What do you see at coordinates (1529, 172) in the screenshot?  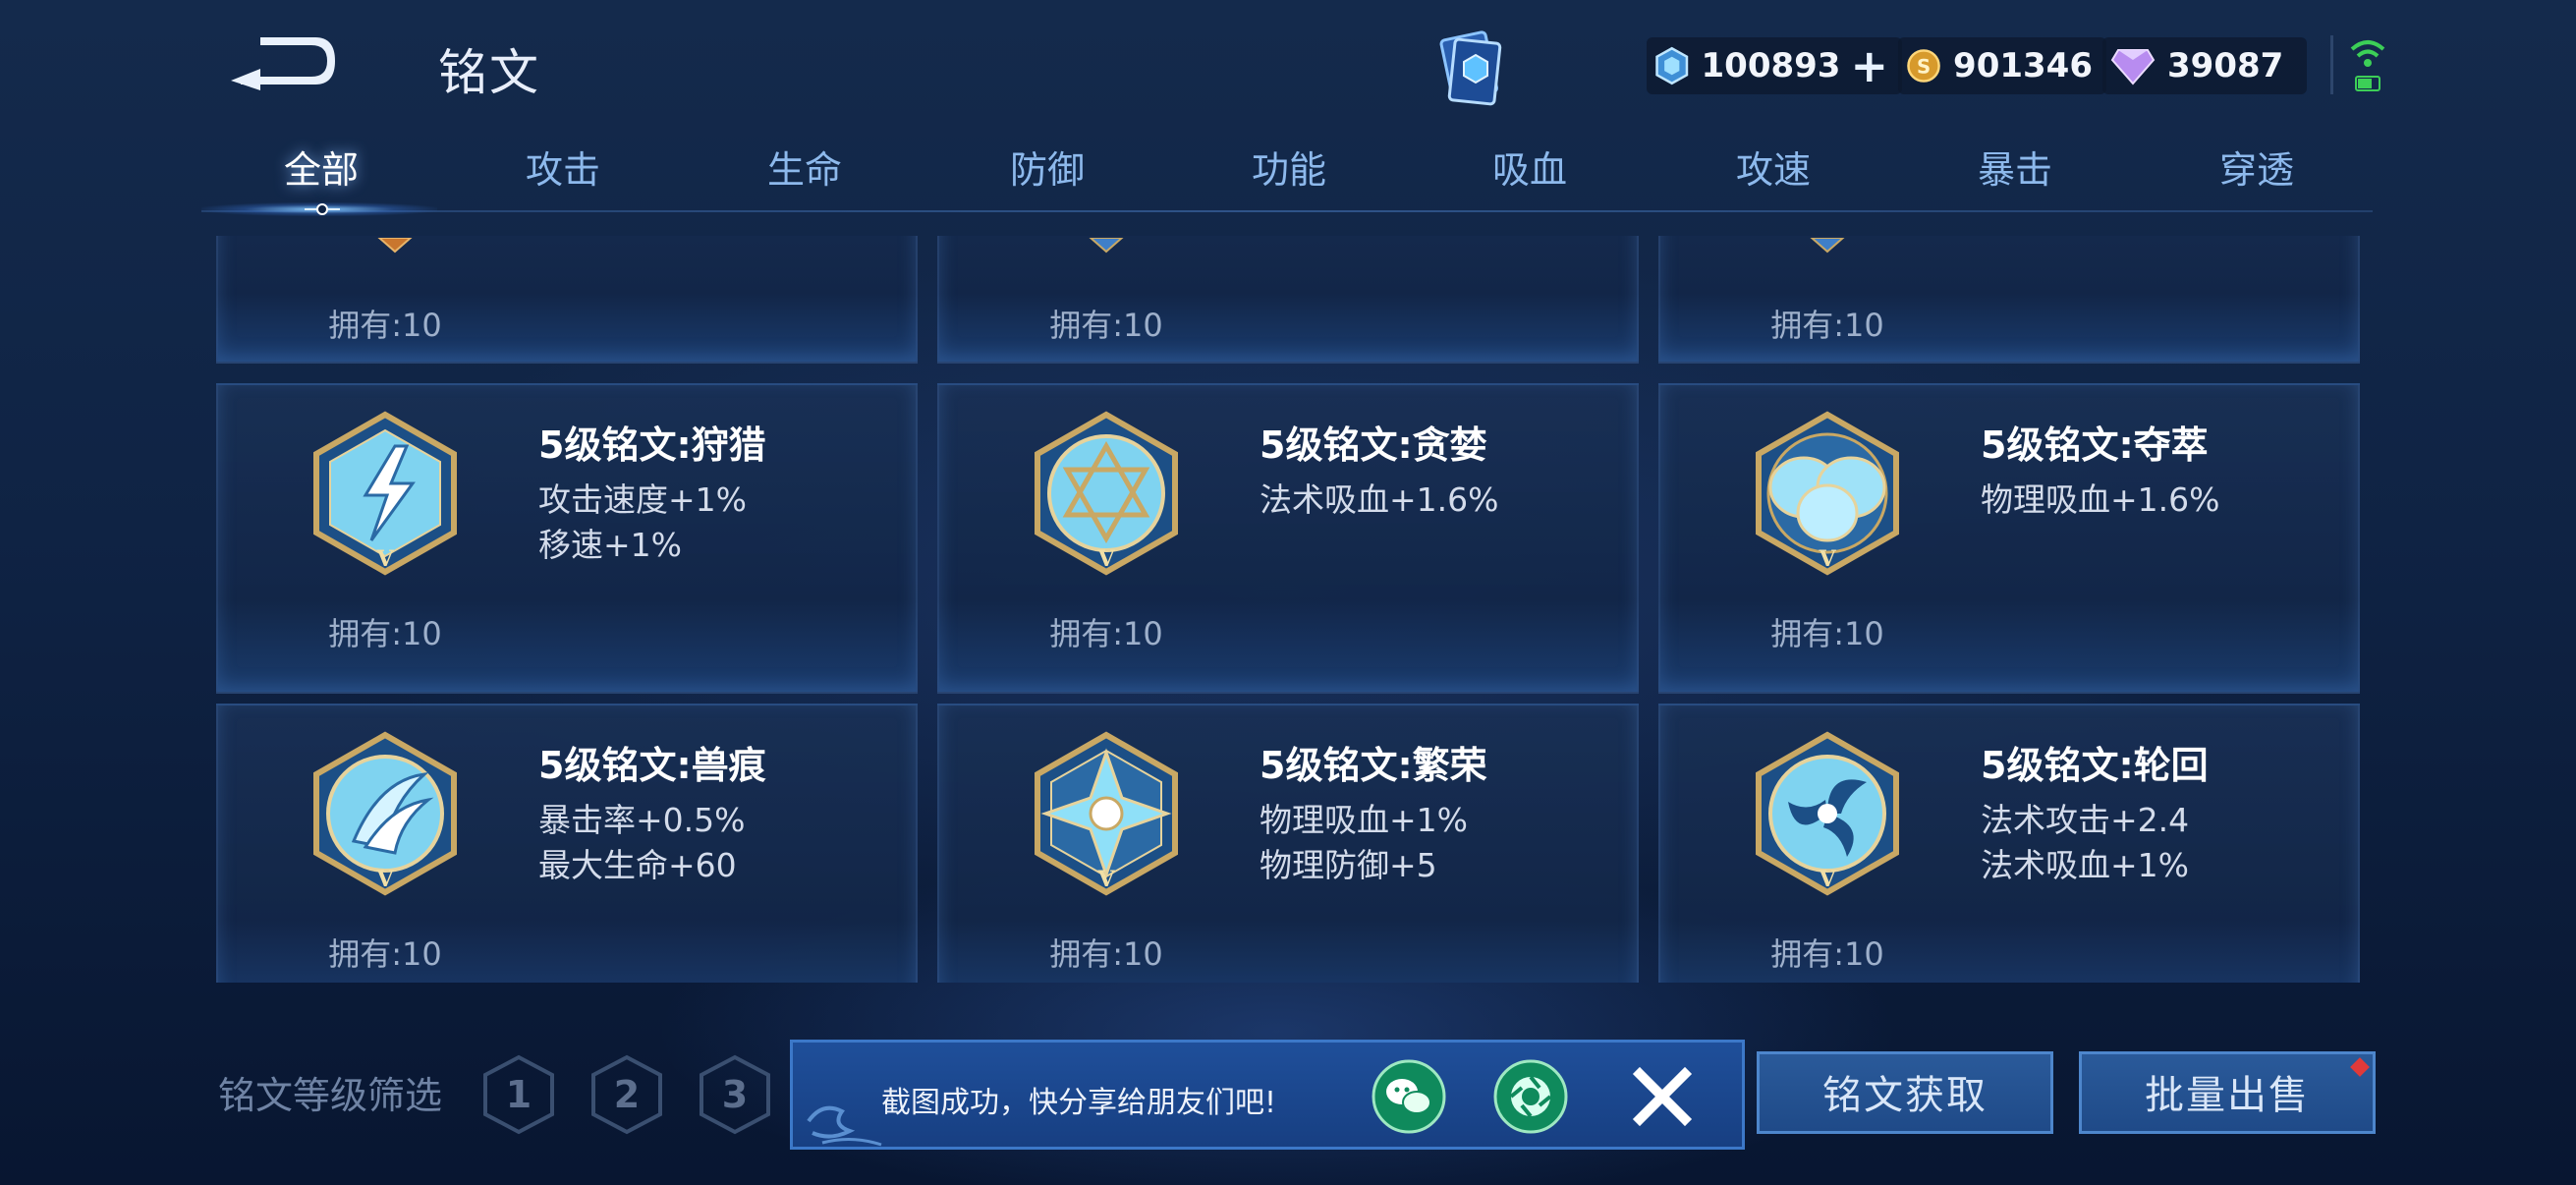 I see `tab-lifesteal: 吸血` at bounding box center [1529, 172].